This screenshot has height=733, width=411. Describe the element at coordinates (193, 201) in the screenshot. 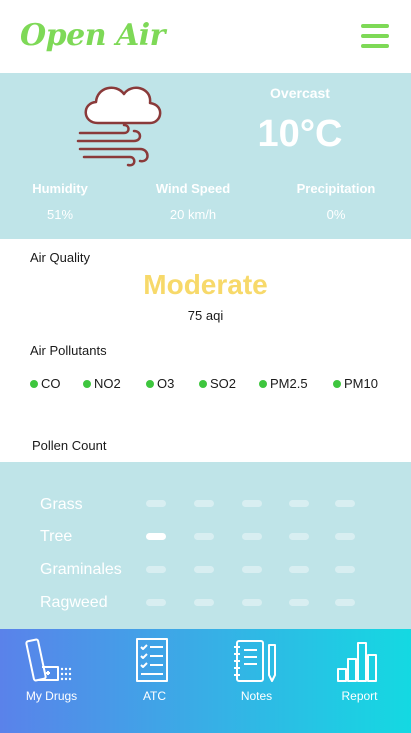

I see `wind-speed-stat: Wind Speed 20 km/h` at that location.